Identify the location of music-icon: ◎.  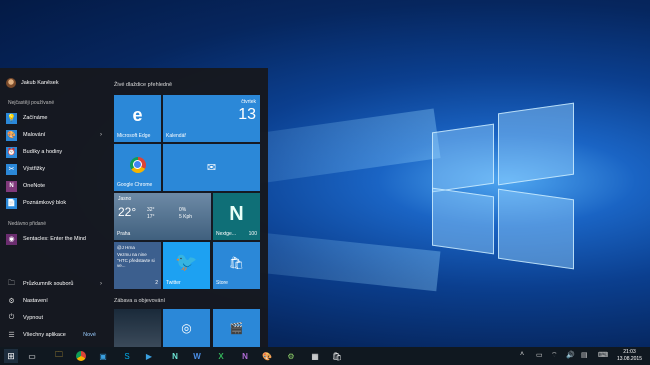
(186, 328).